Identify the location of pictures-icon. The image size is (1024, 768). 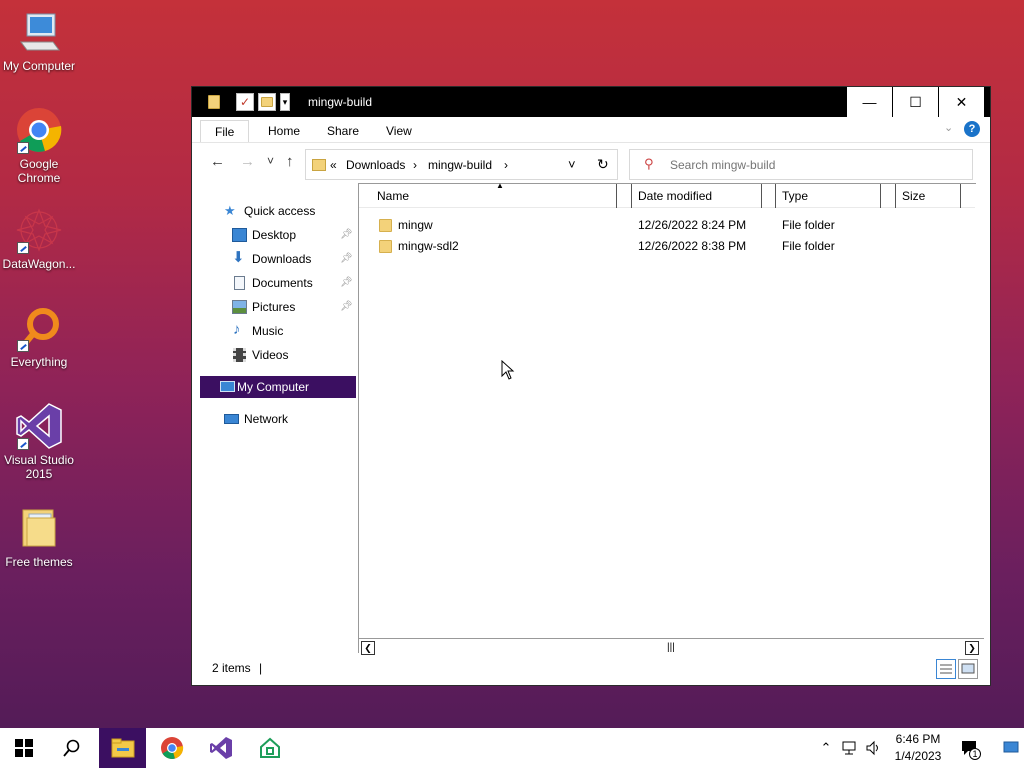
(239, 307).